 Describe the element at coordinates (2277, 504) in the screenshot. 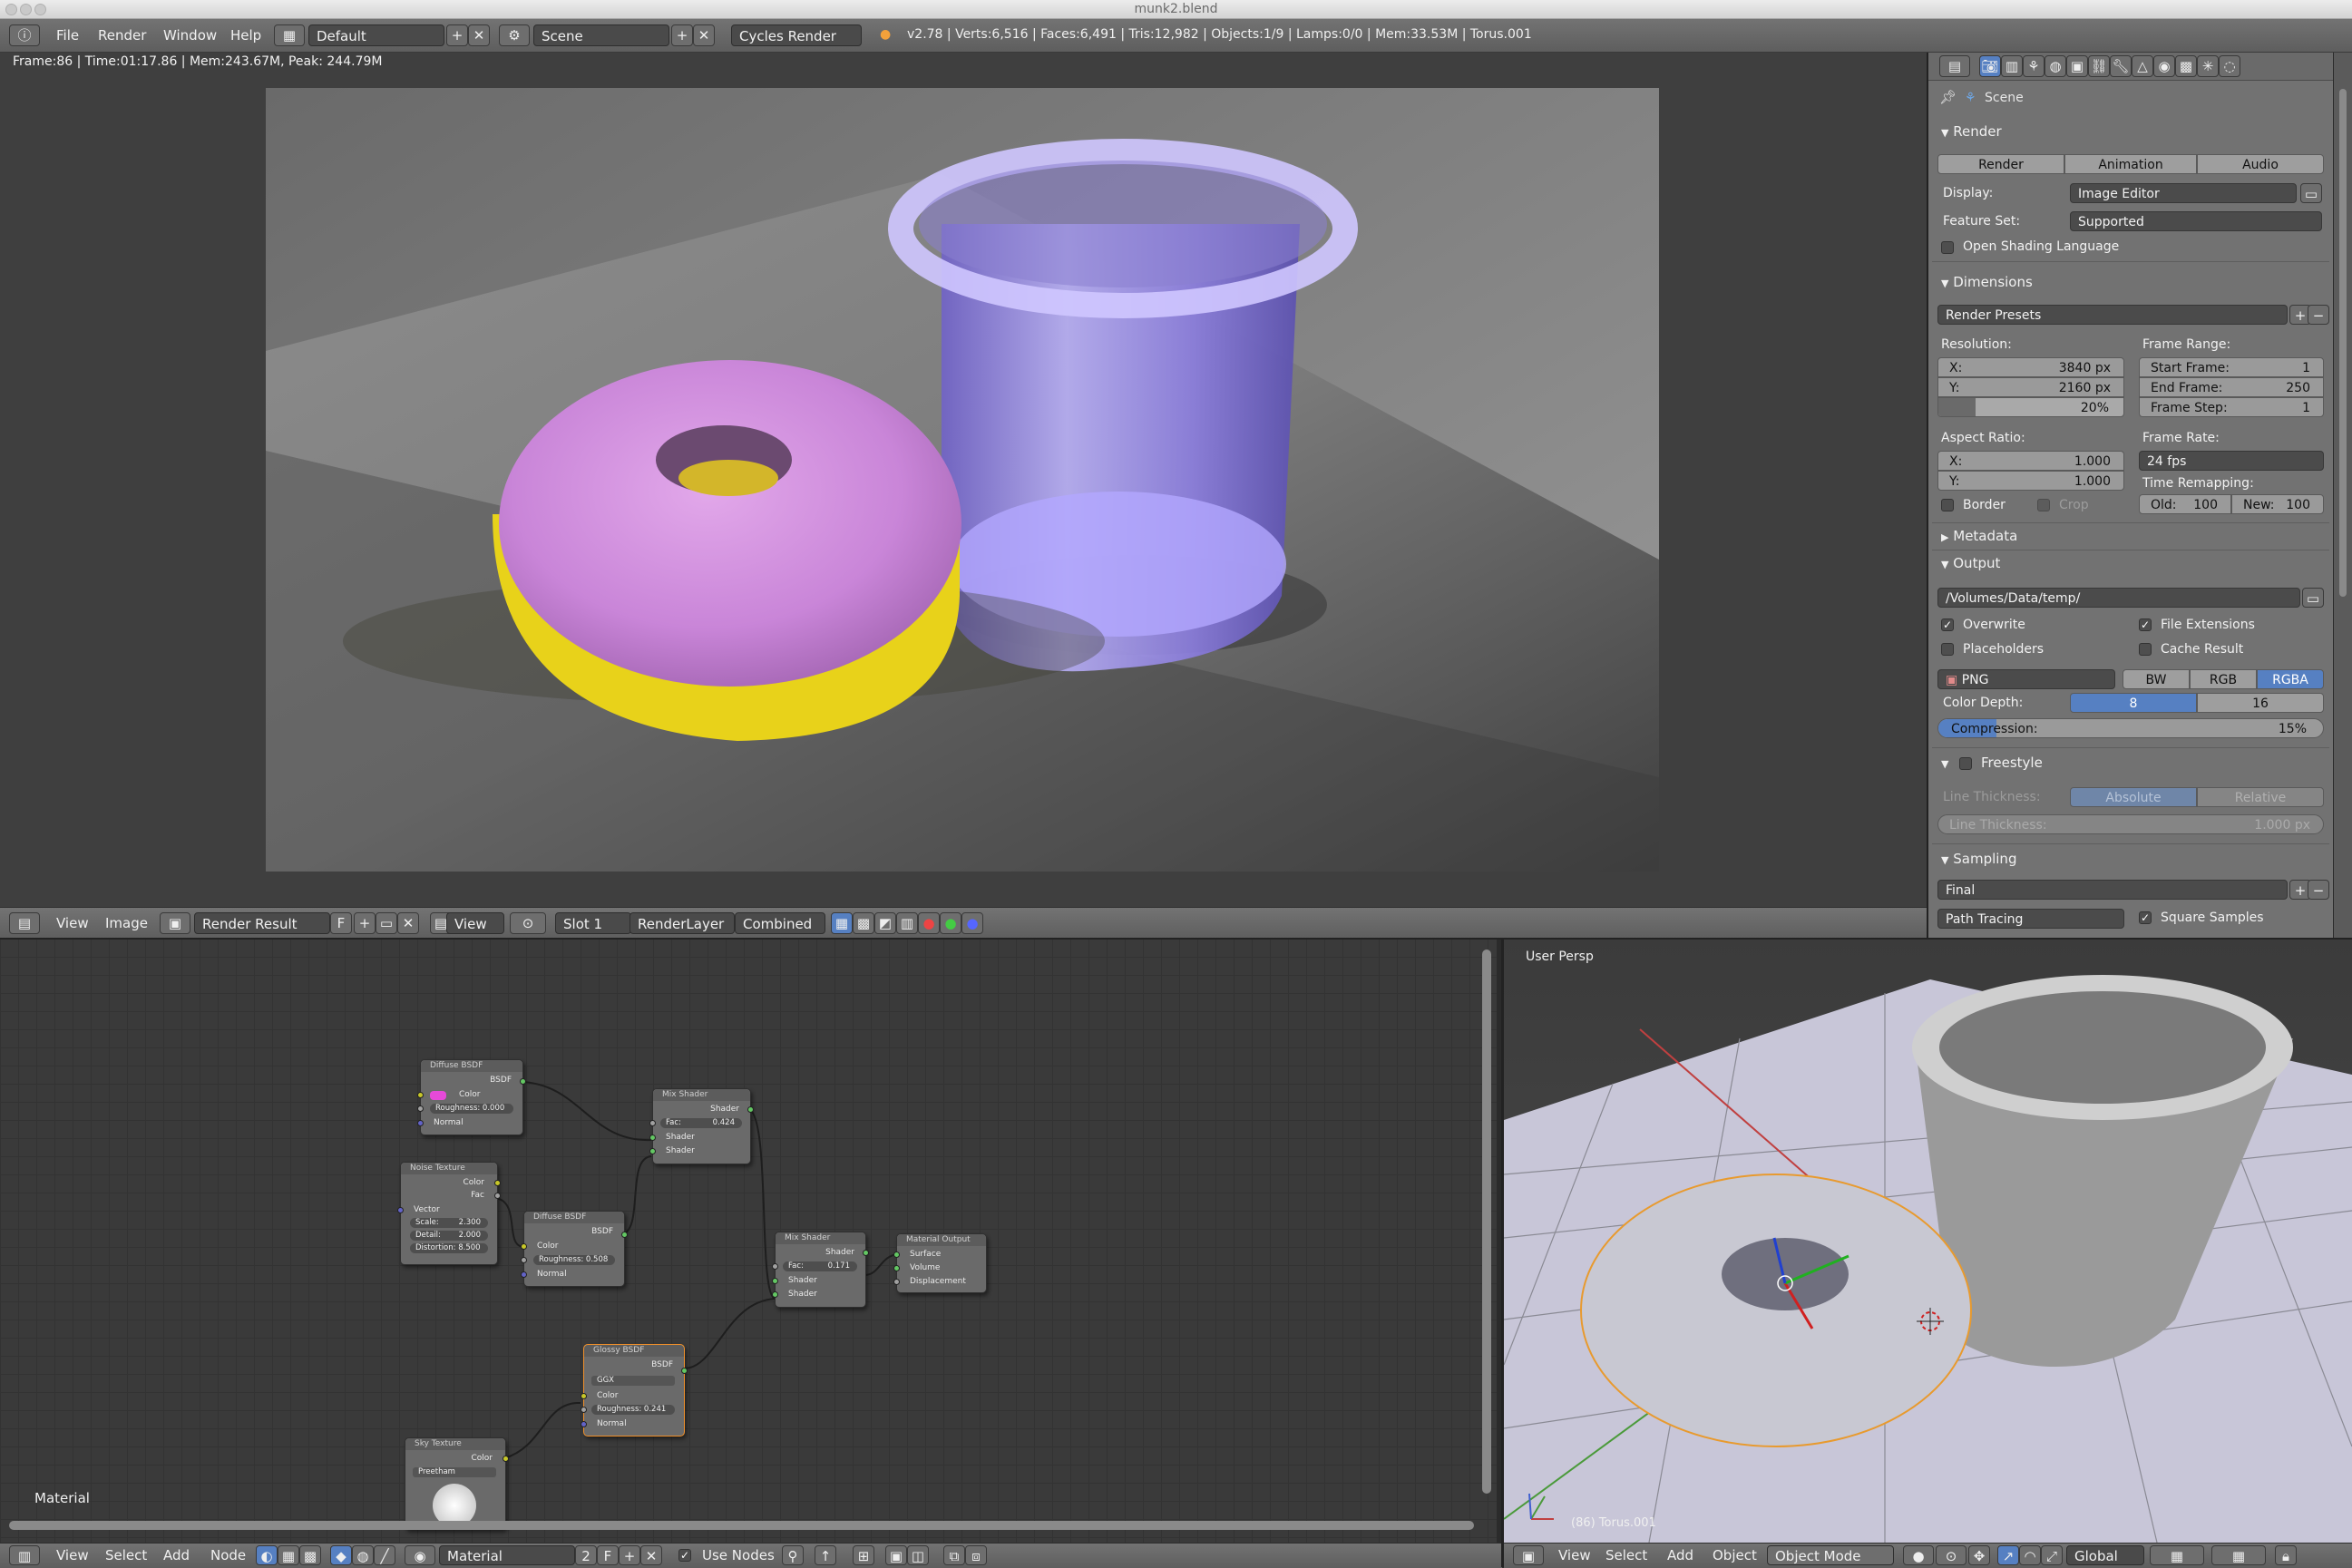

I see `remap-new-field: New: 100` at that location.